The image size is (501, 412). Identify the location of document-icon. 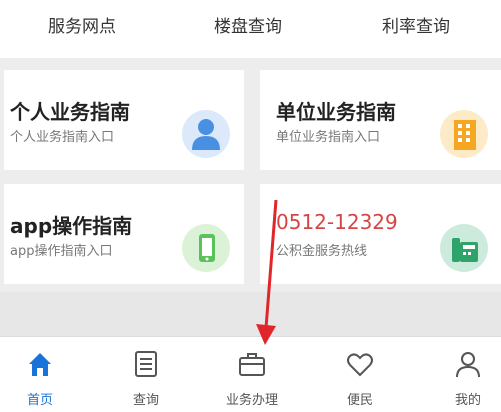
(146, 364).